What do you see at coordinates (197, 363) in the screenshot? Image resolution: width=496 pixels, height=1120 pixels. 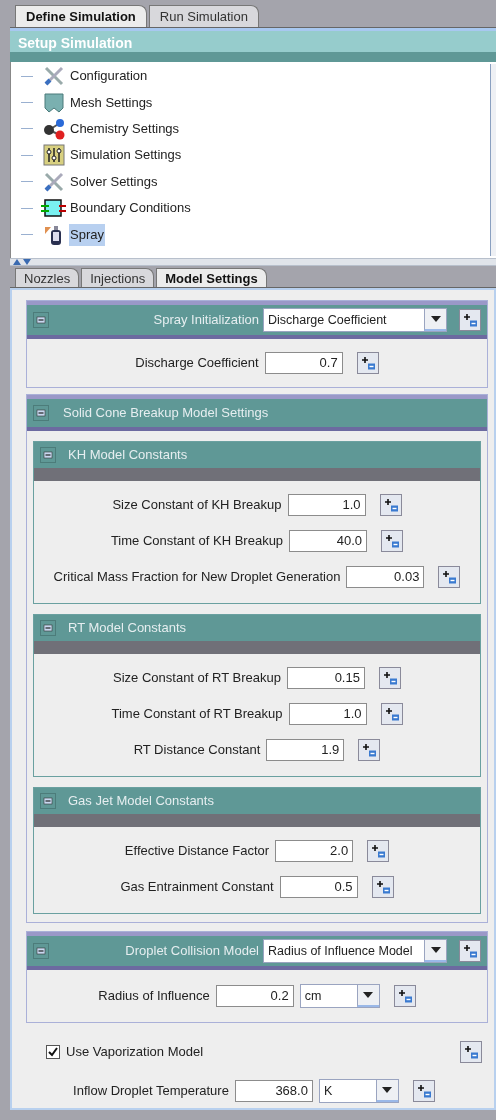 I see `field-label: Discharge Coefficient` at bounding box center [197, 363].